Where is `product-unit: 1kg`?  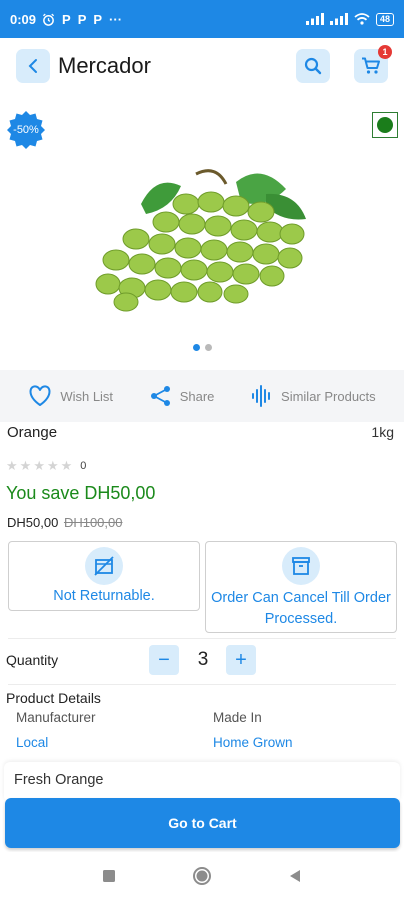
product-unit: 1kg is located at coordinates (382, 432).